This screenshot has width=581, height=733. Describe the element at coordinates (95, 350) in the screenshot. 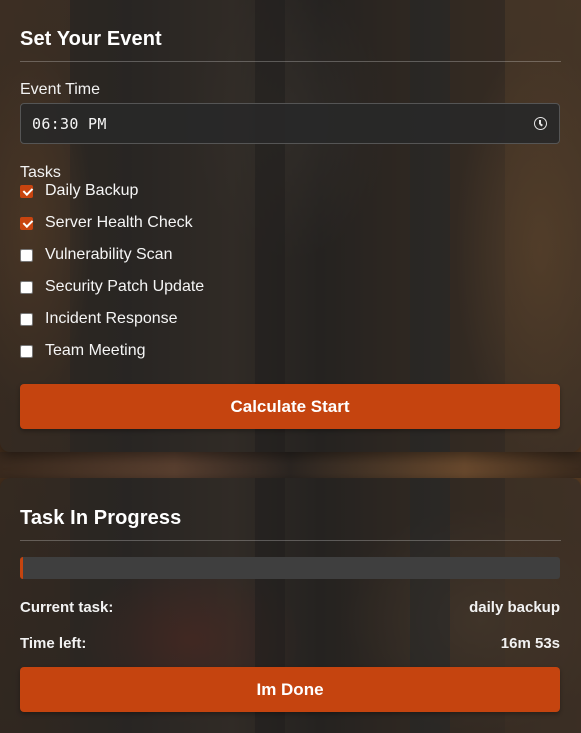

I see `task-label: Team Meeting` at that location.